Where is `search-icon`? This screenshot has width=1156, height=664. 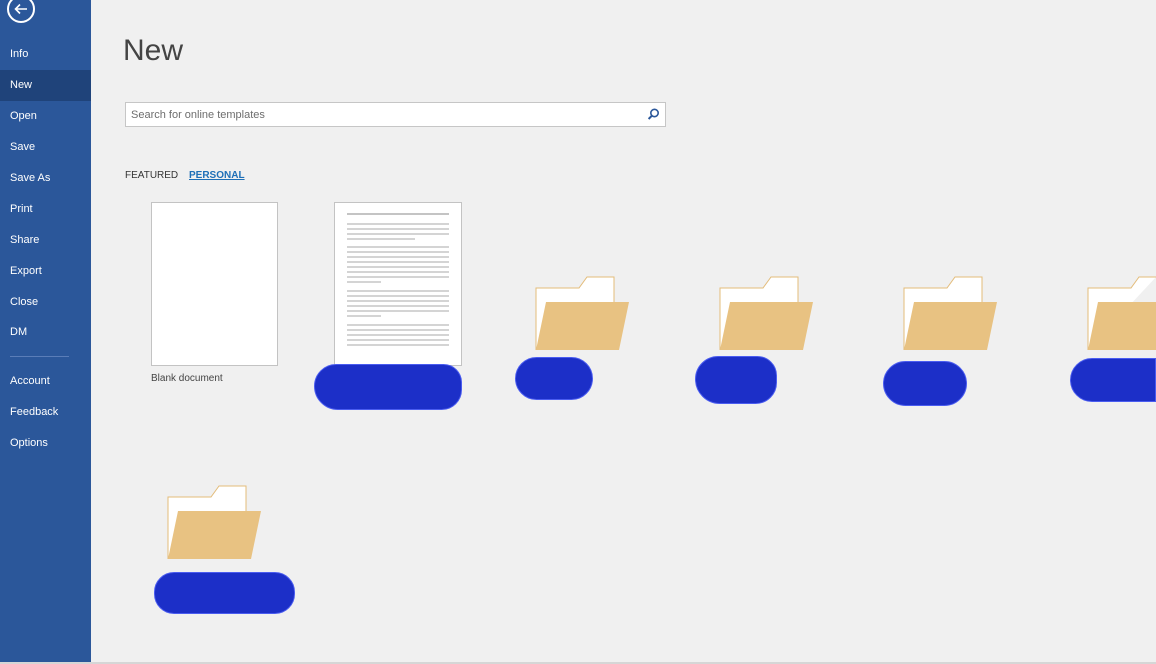
search-icon is located at coordinates (653, 114).